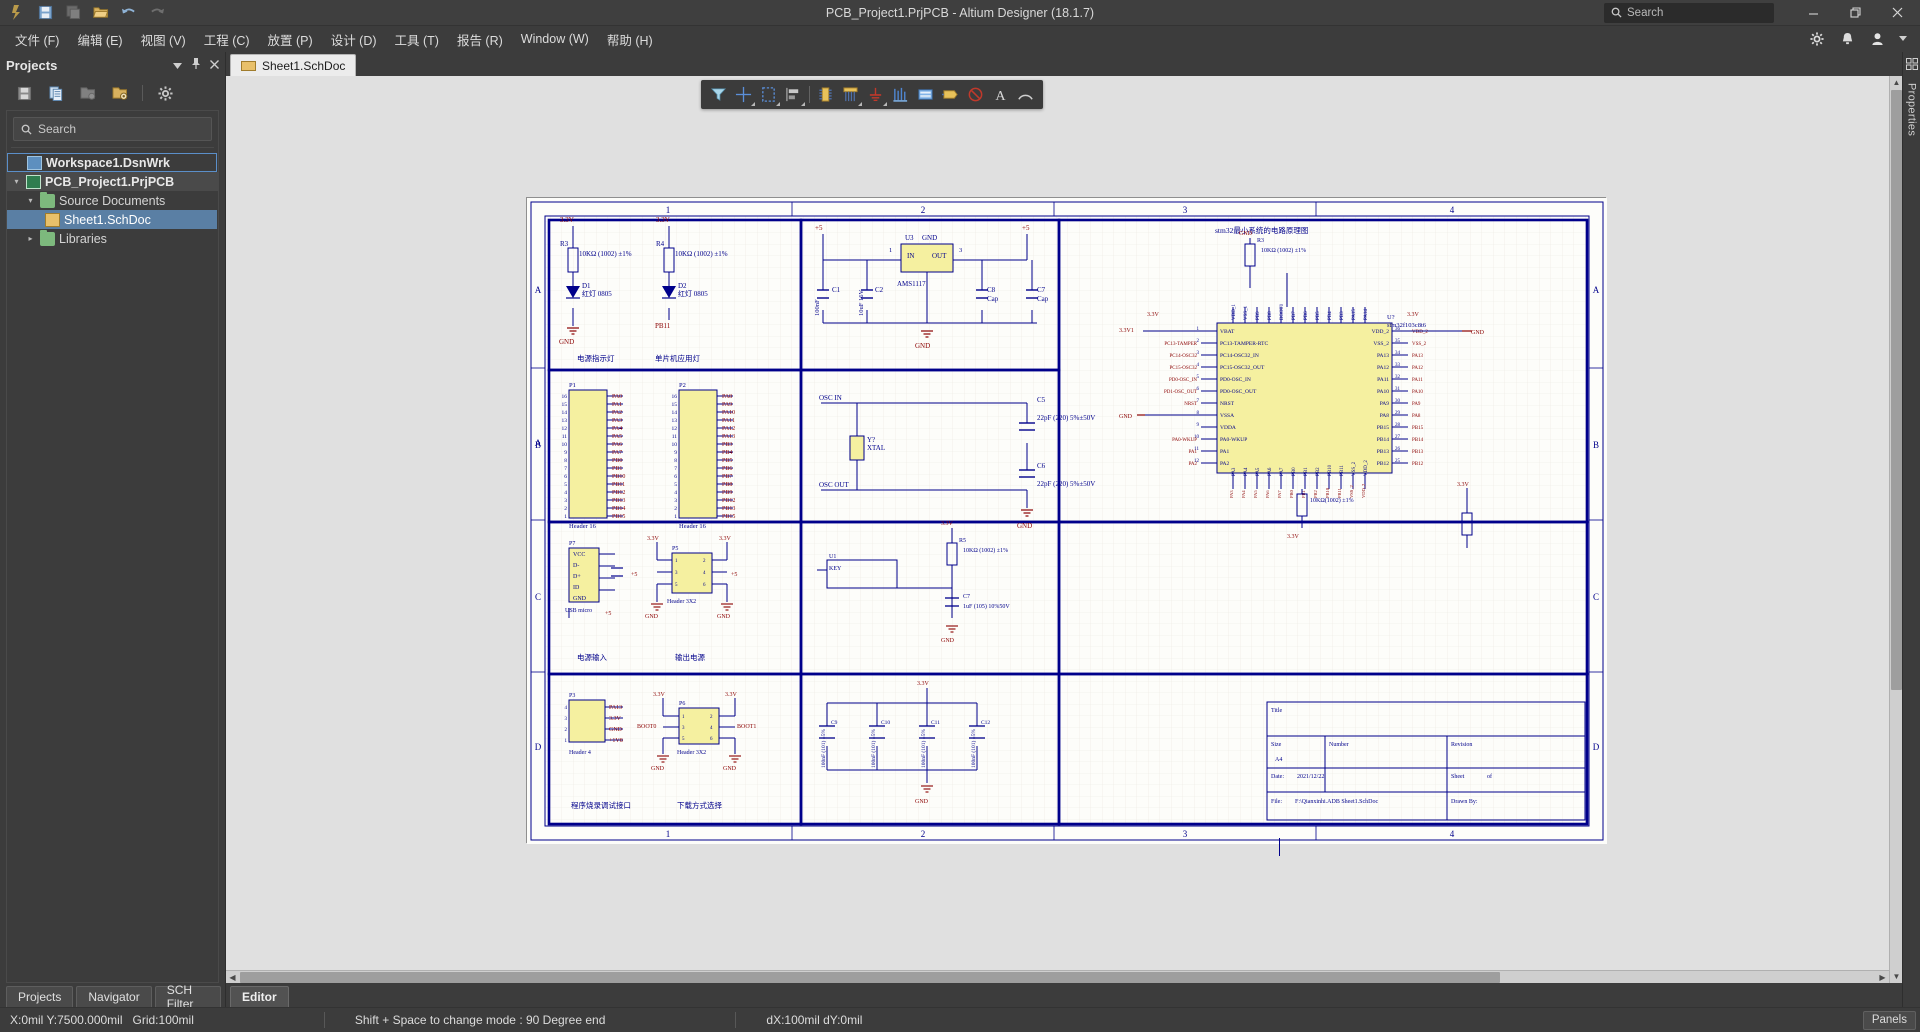  Describe the element at coordinates (1896, 390) in the screenshot. I see `vscroll-thumb` at that location.